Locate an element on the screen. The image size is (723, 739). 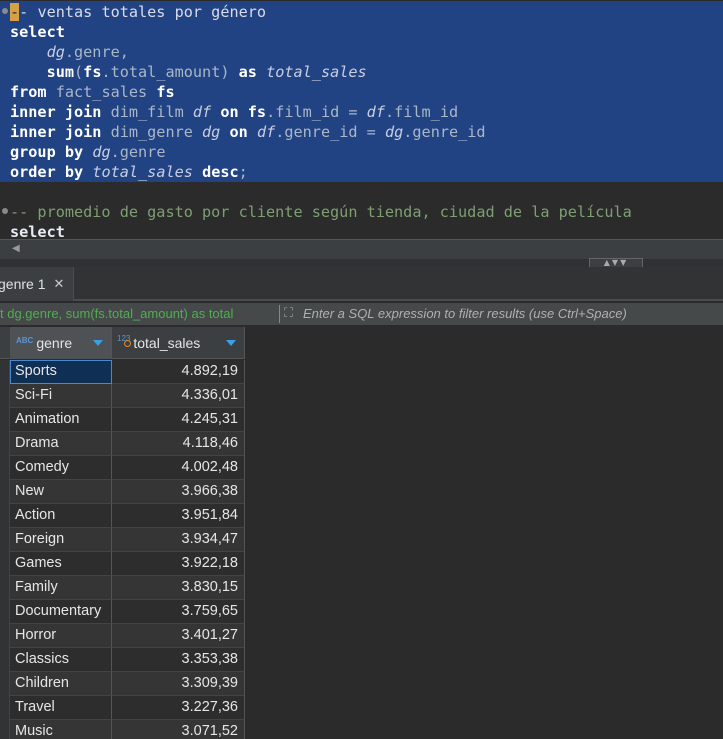
table-row: Sports 4.892,19 is located at coordinates (122, 372).